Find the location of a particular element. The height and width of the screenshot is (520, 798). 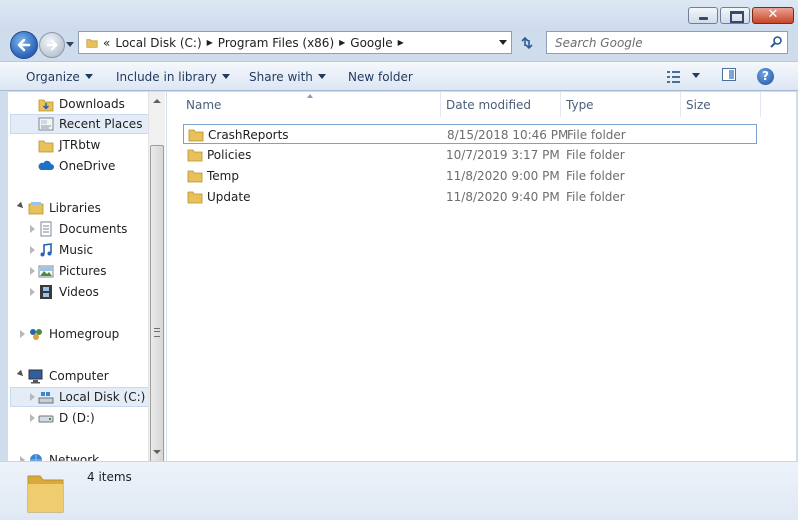

help-icon: ? is located at coordinates (765, 76).